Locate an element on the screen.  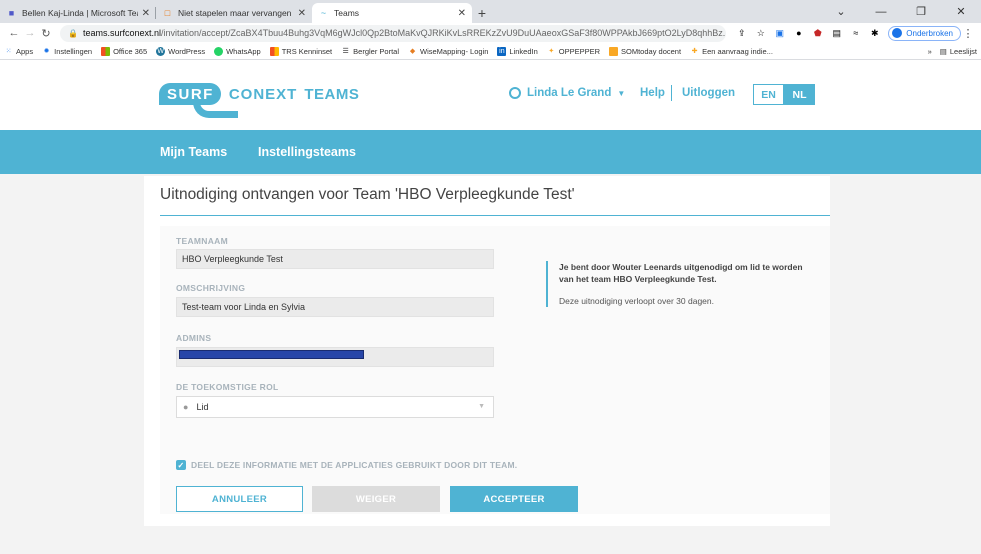
github-icon: ● is located at coordinates (798, 33).